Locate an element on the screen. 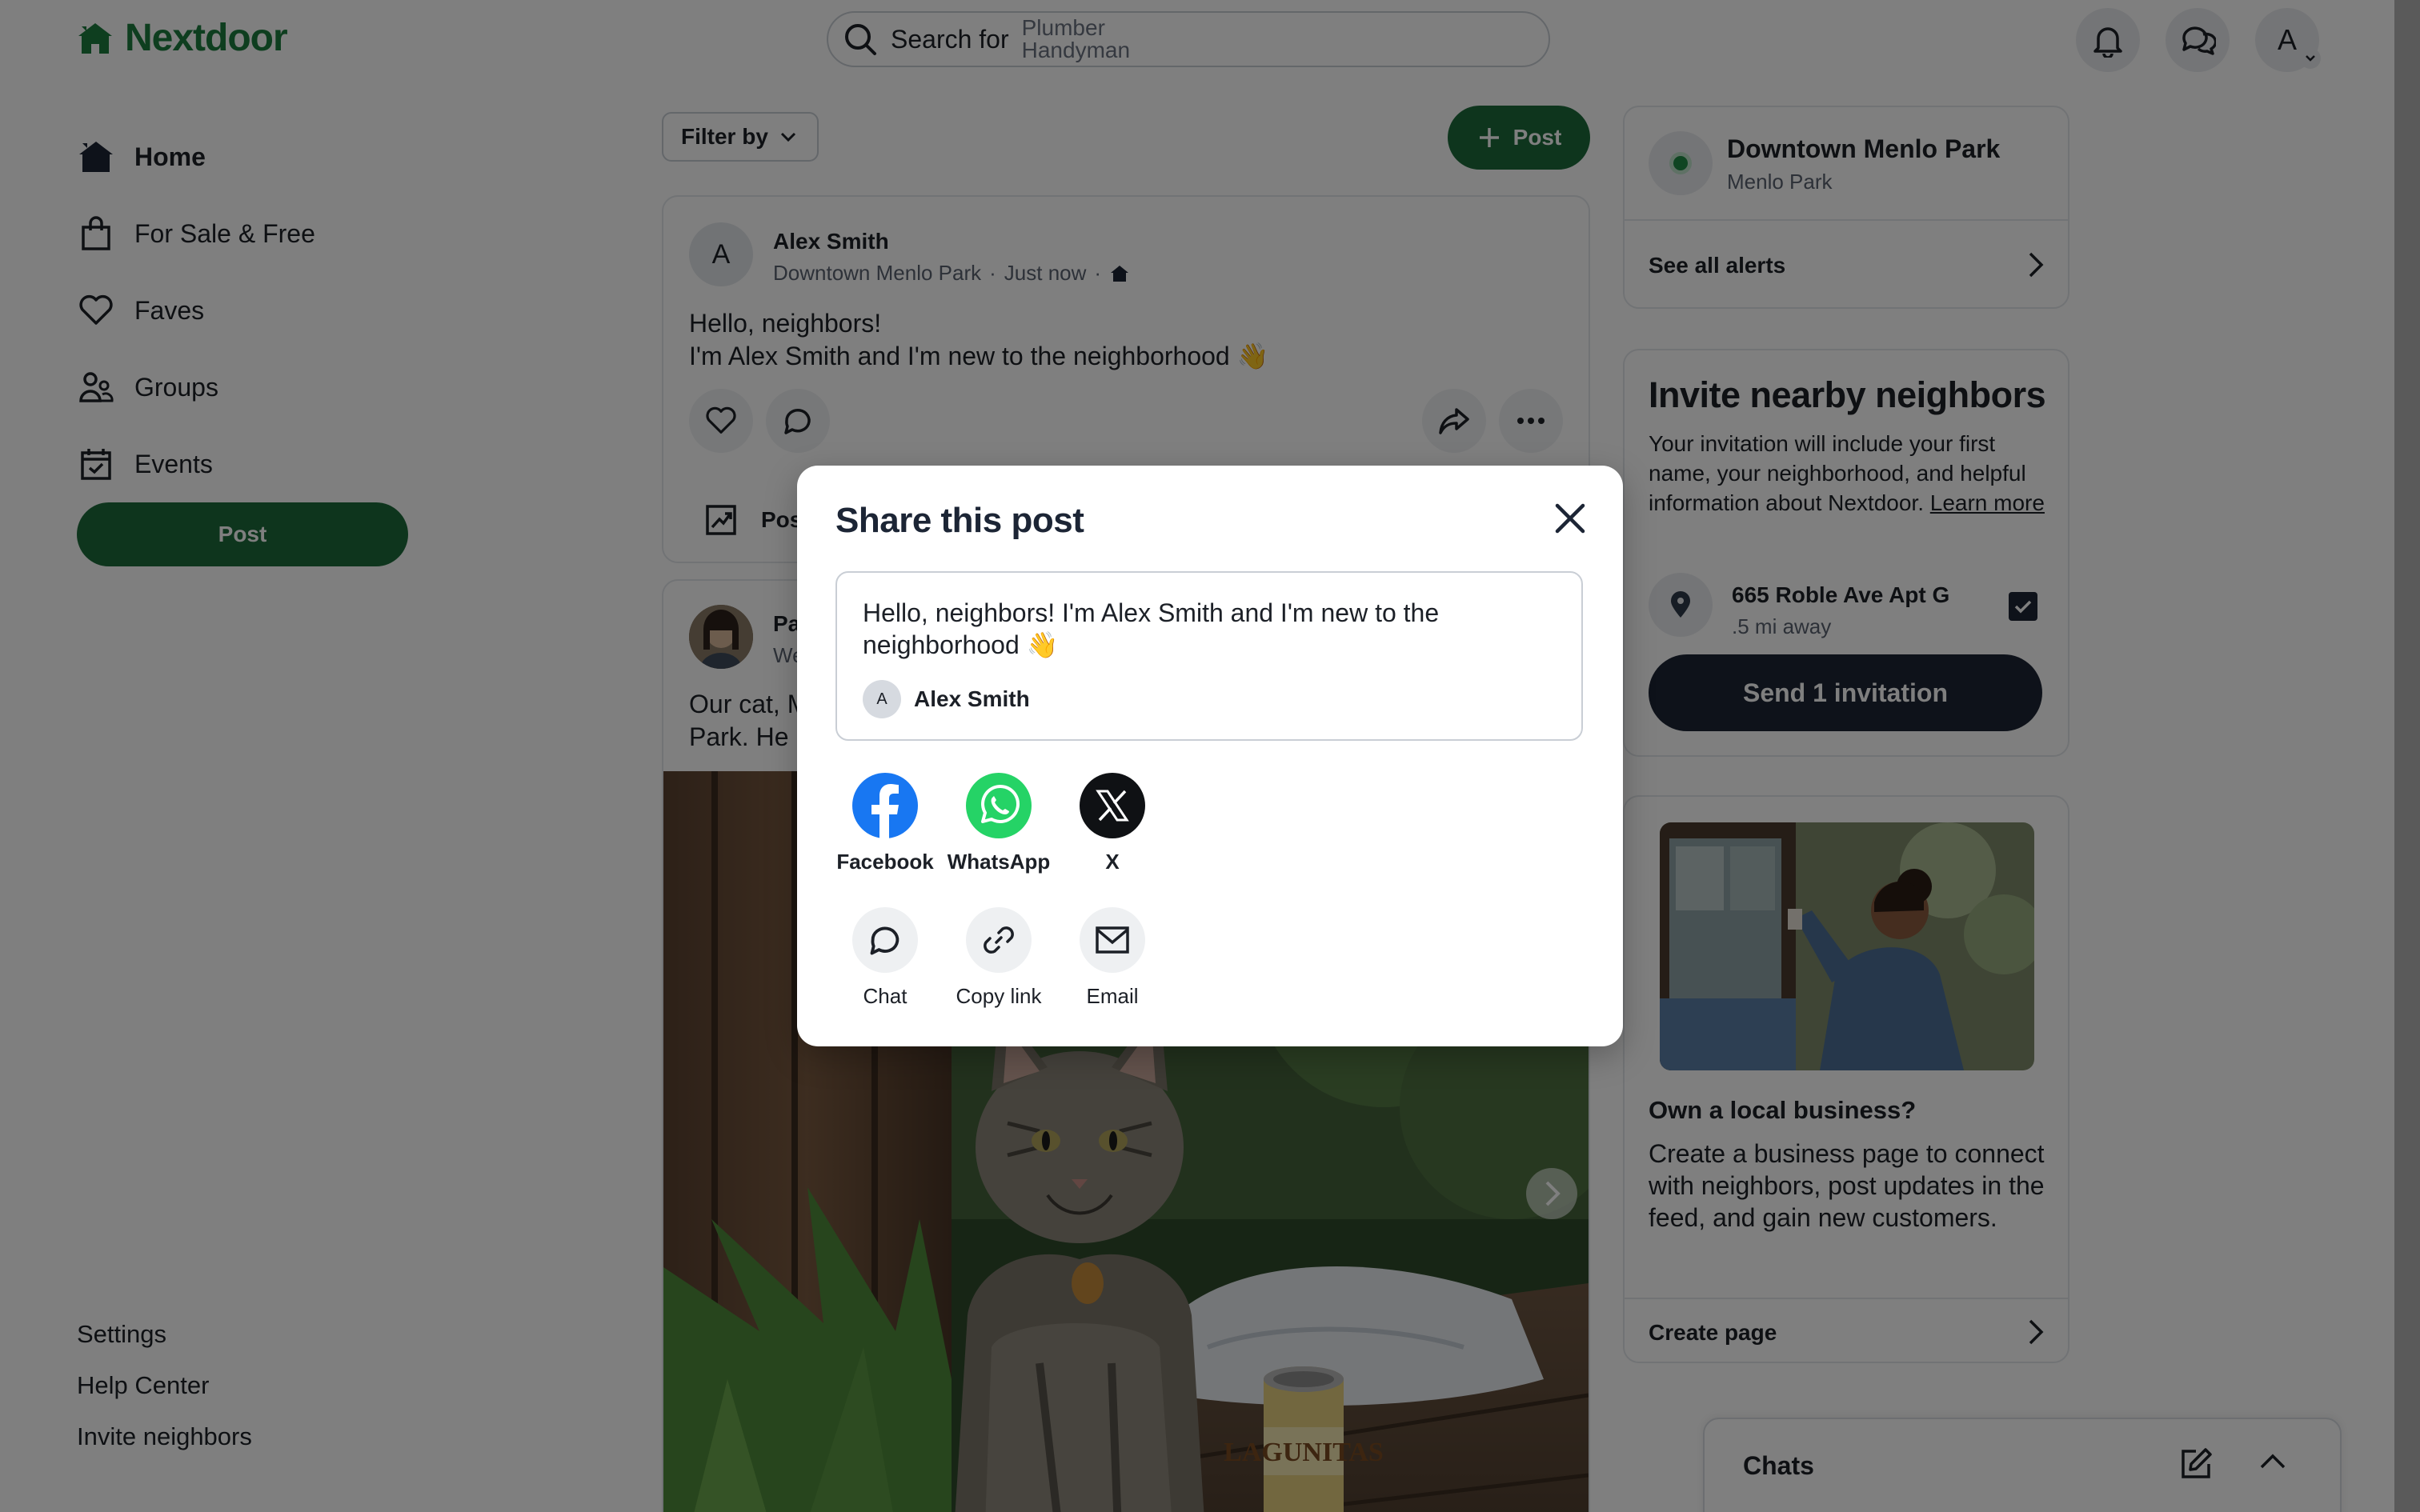  share-label: Email is located at coordinates (1112, 996).